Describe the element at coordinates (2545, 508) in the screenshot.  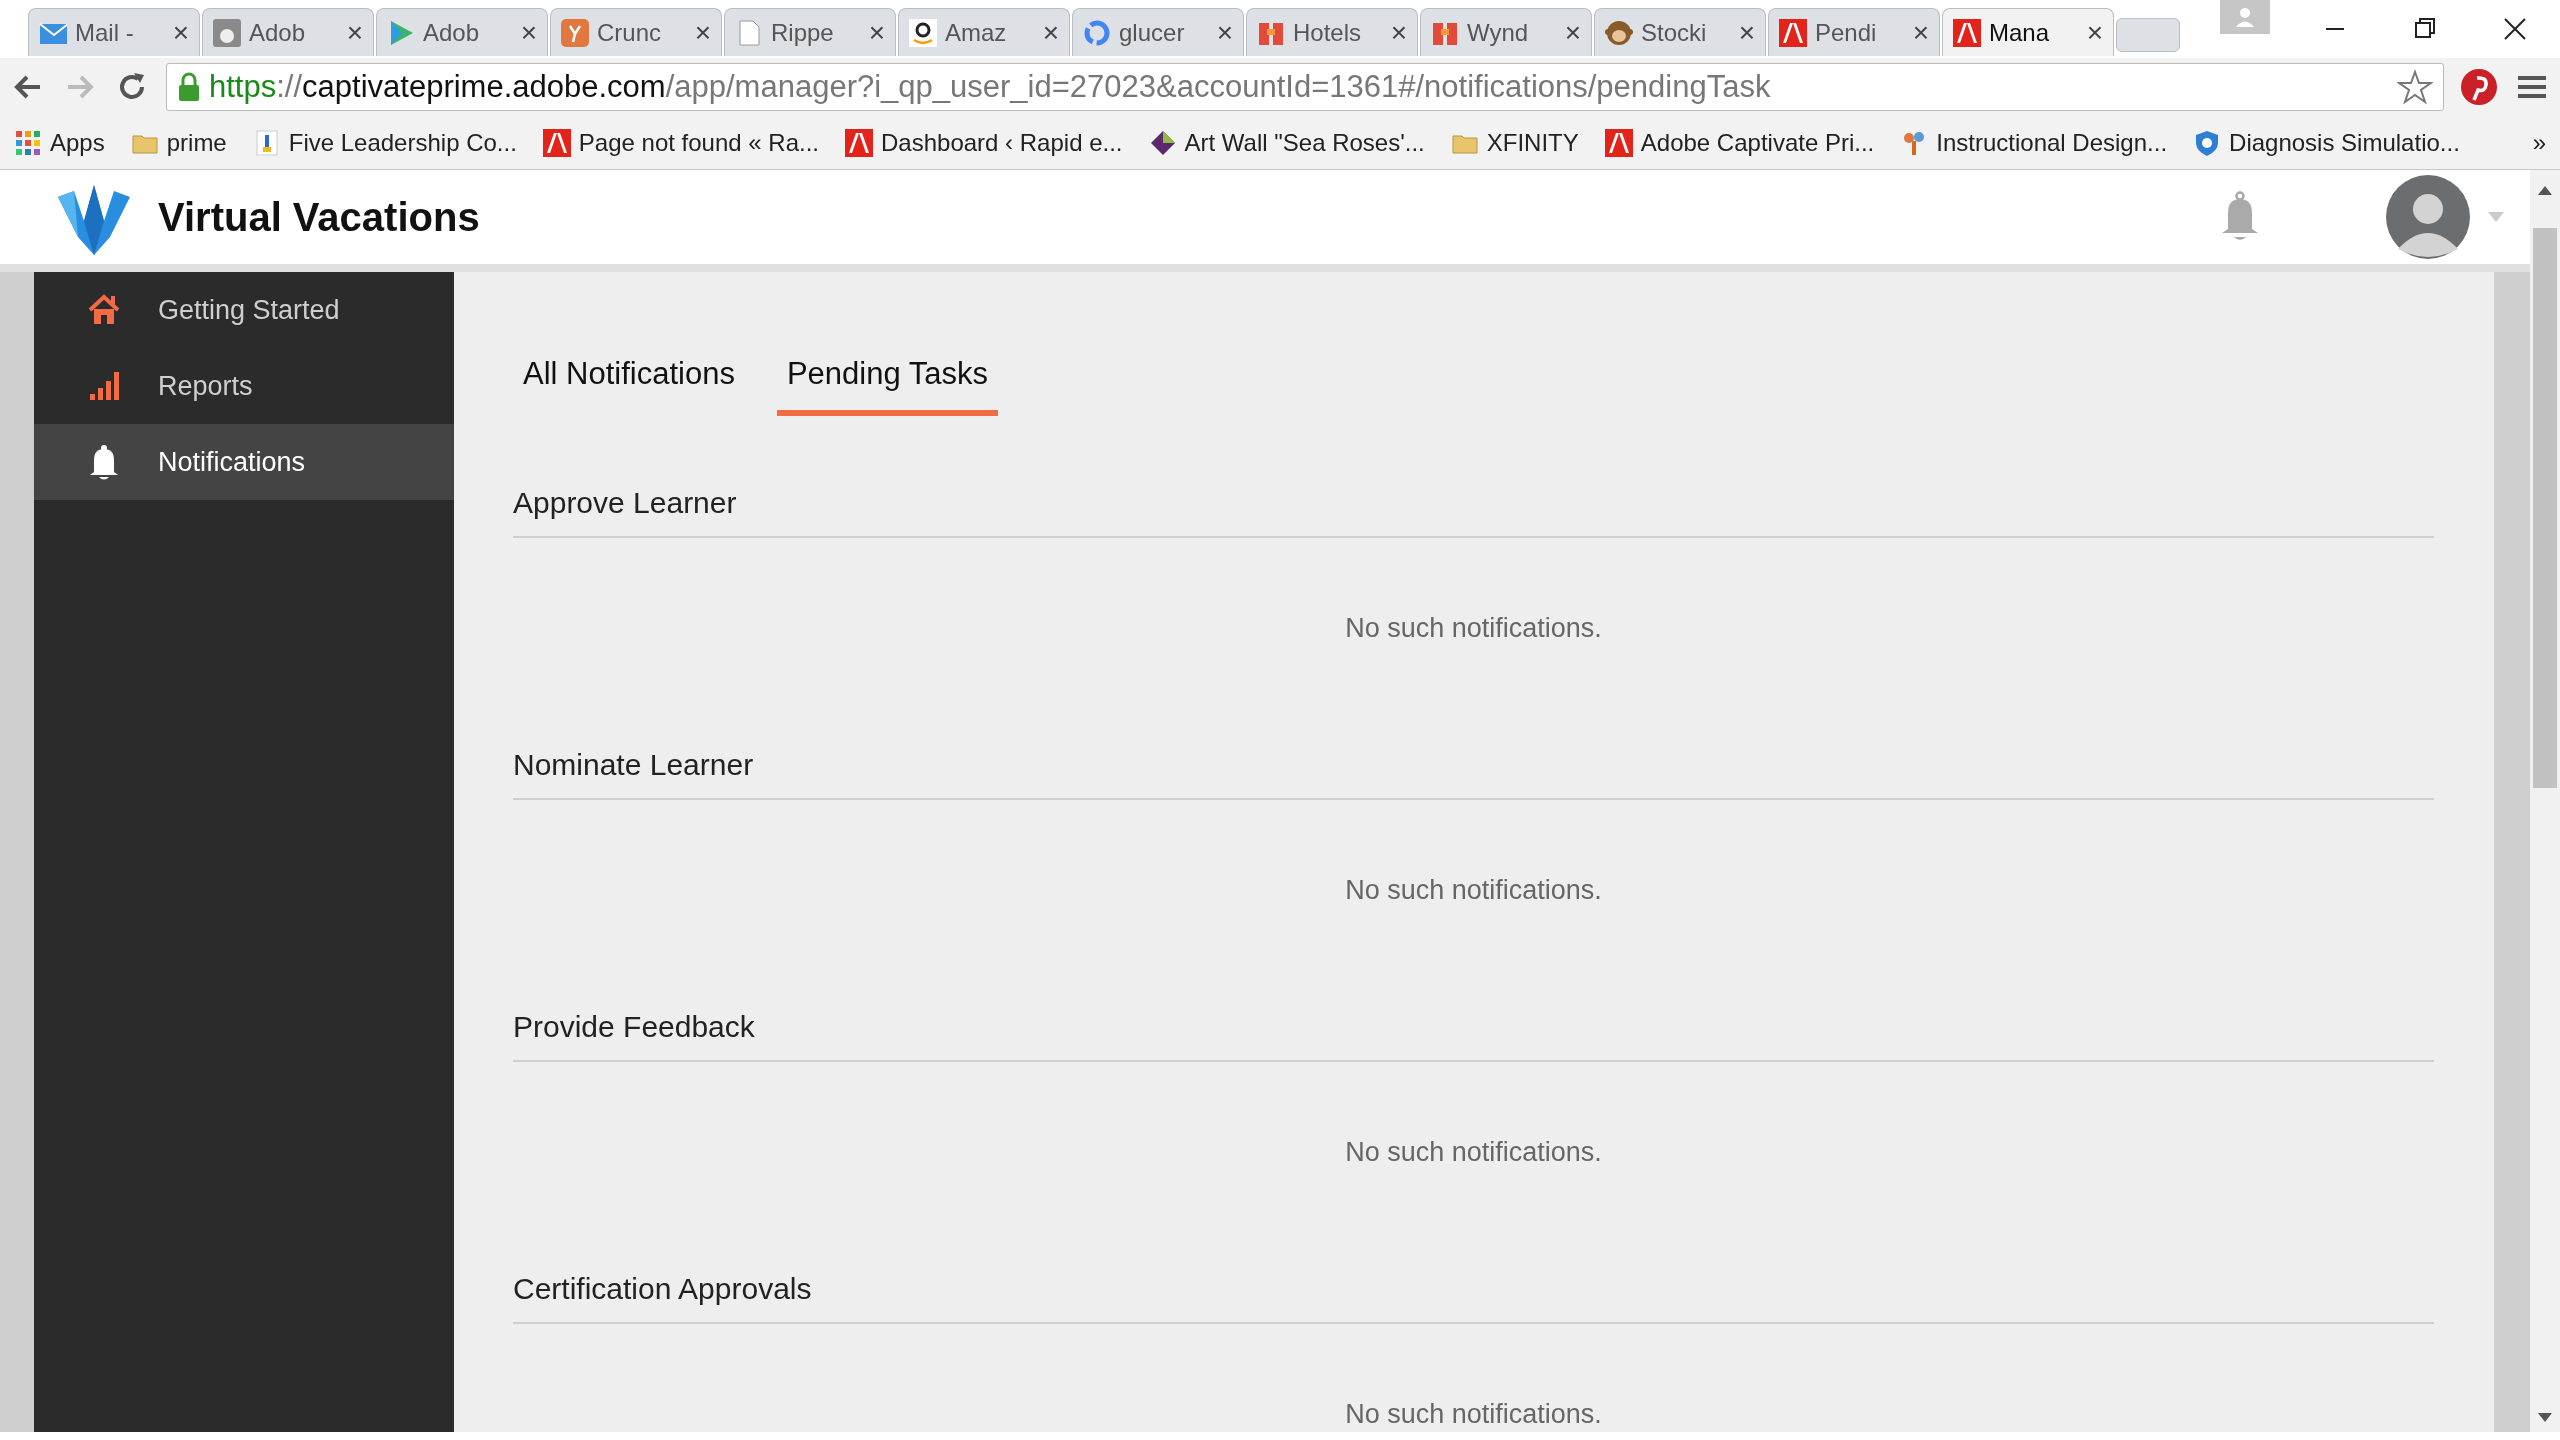
I see `scrollbar-thumb` at that location.